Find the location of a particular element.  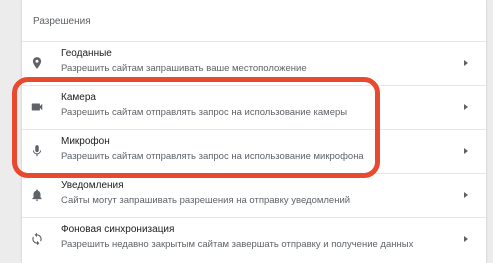

section-title: Разрешения is located at coordinates (62, 21).